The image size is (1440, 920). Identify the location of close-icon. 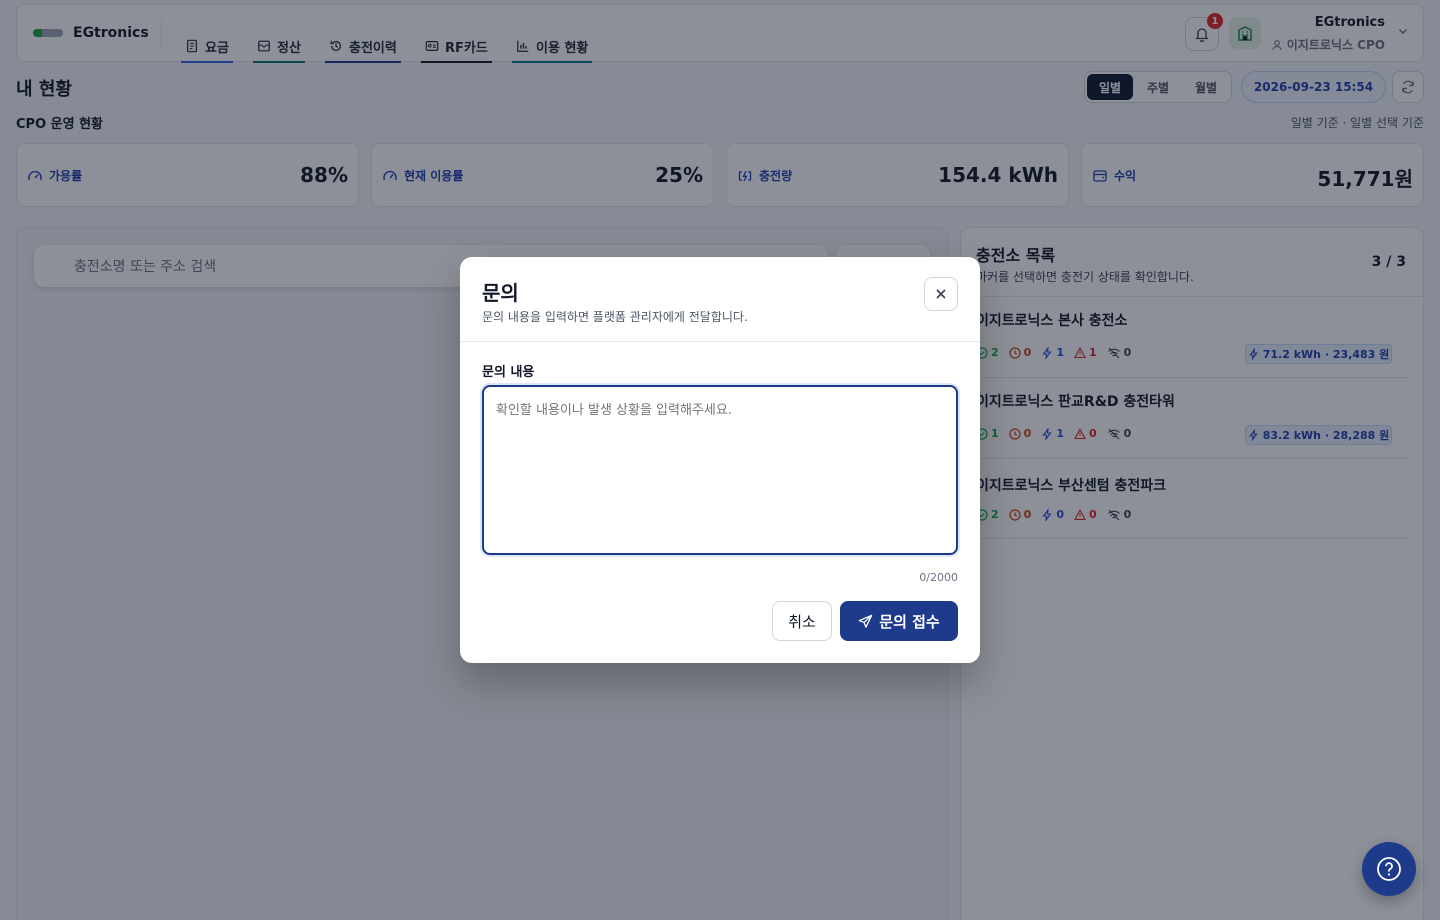
(941, 294).